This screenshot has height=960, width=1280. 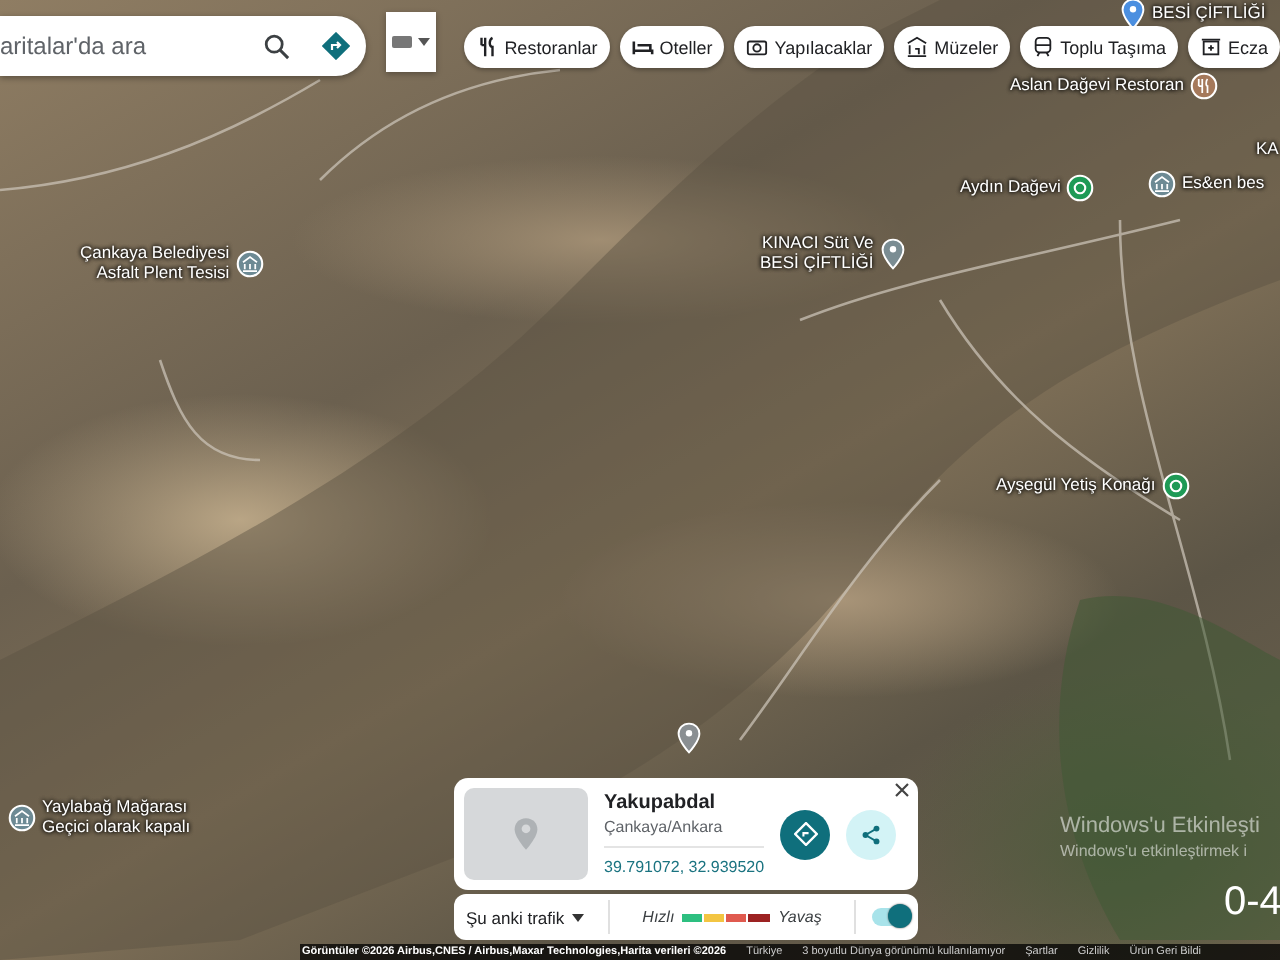 What do you see at coordinates (538, 917) in the screenshot?
I see `traffic-dropdown: Şu anki trafik` at bounding box center [538, 917].